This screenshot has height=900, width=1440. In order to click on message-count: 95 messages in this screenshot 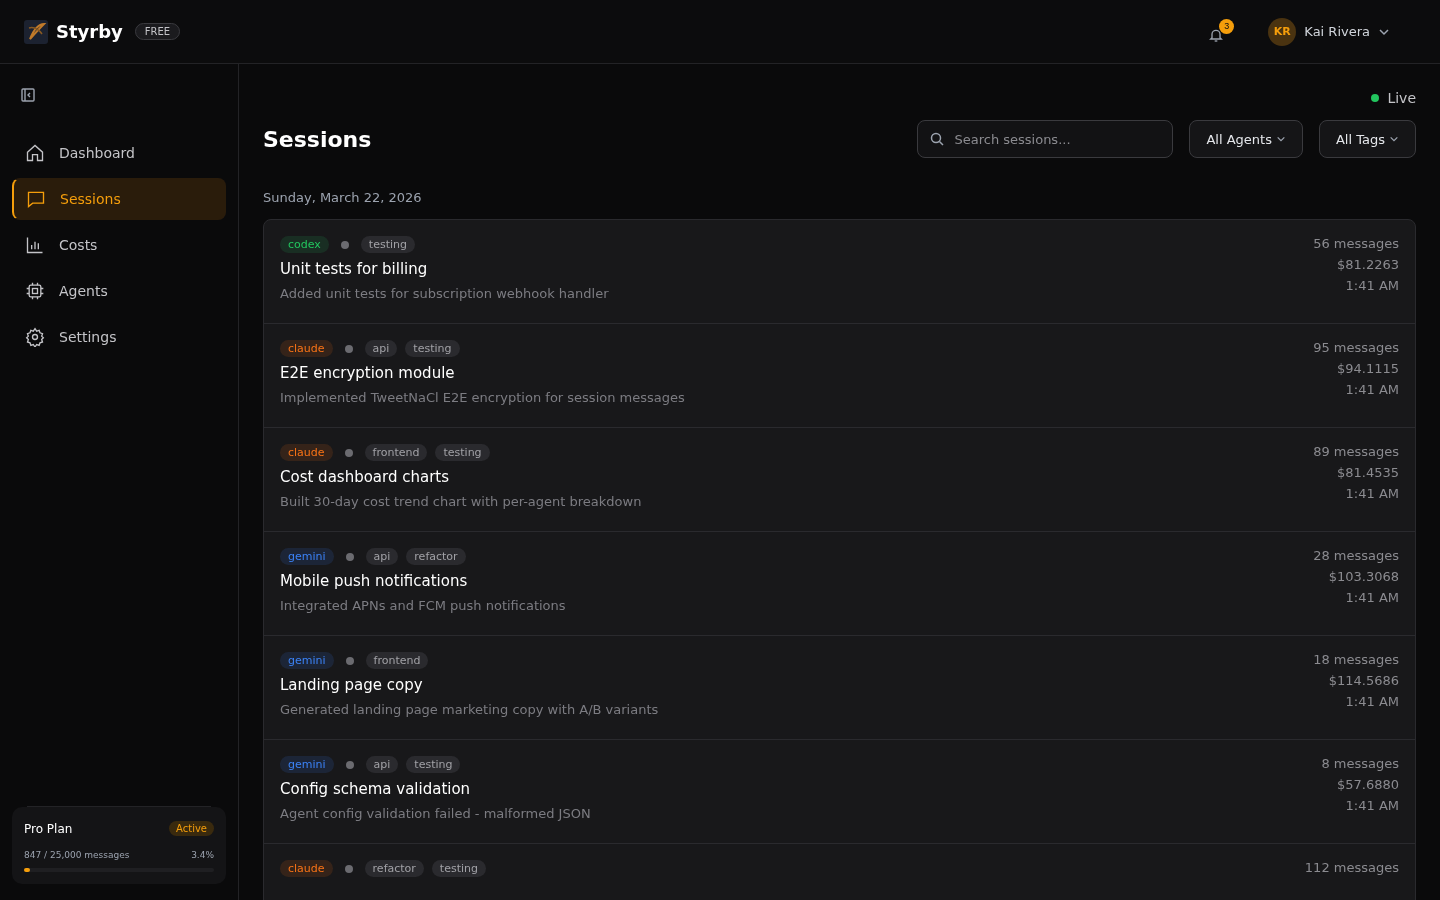, I will do `click(1356, 347)`.